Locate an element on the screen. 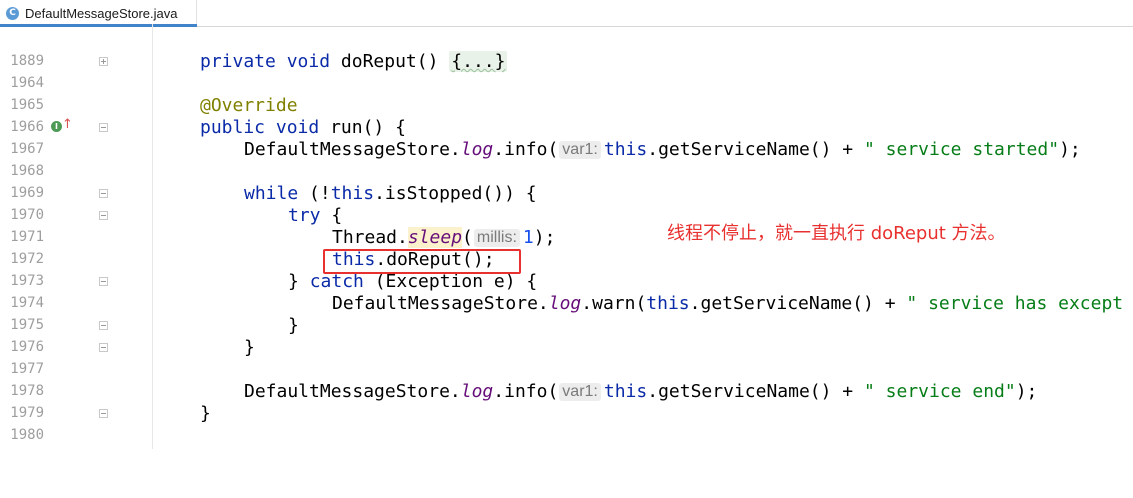 The image size is (1133, 498). code-line: 1975 } is located at coordinates (566, 326).